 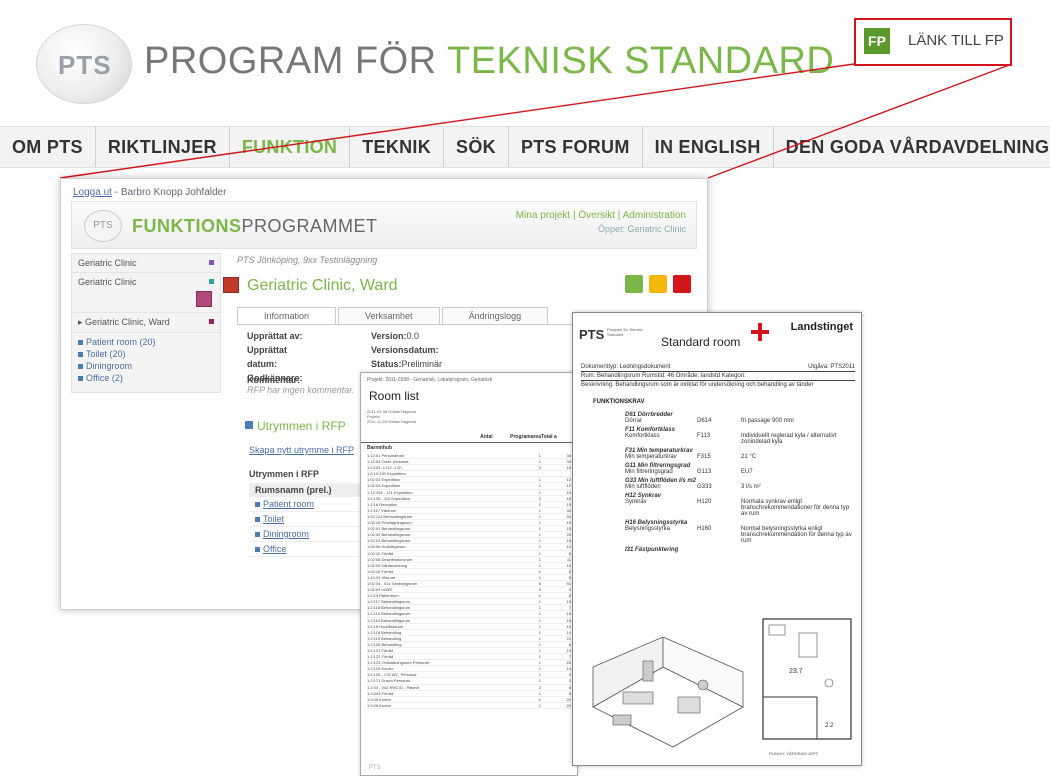 I want to click on req-line: Min luftflöden G333 3 l/s m², so click(x=740, y=487).